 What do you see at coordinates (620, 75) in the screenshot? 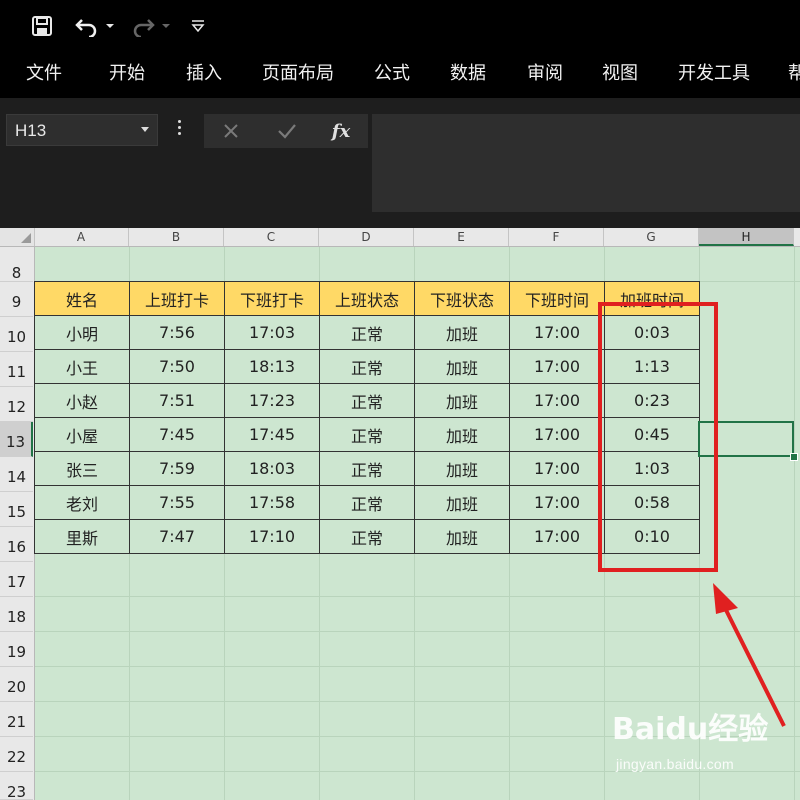
I see `tab-view: 视图` at bounding box center [620, 75].